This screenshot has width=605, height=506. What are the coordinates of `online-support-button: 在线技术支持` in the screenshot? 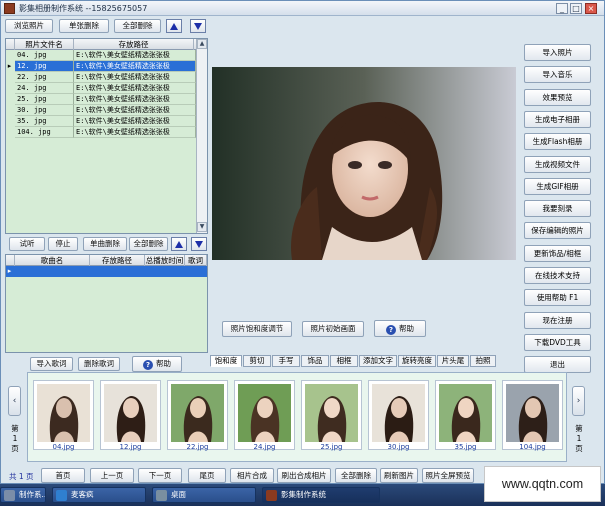 It's located at (557, 275).